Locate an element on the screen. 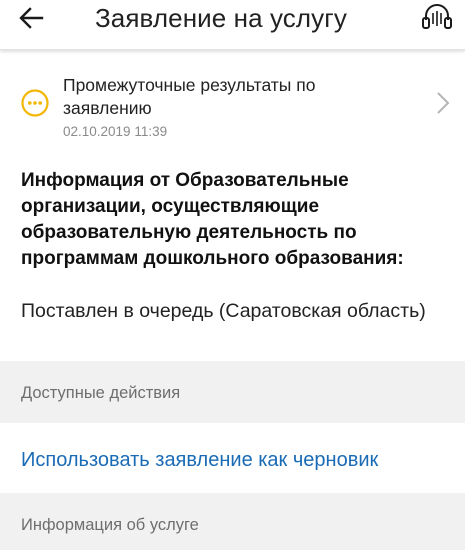 The width and height of the screenshot is (465, 550). status-date: 02.10.2019 11:39 is located at coordinates (115, 131).